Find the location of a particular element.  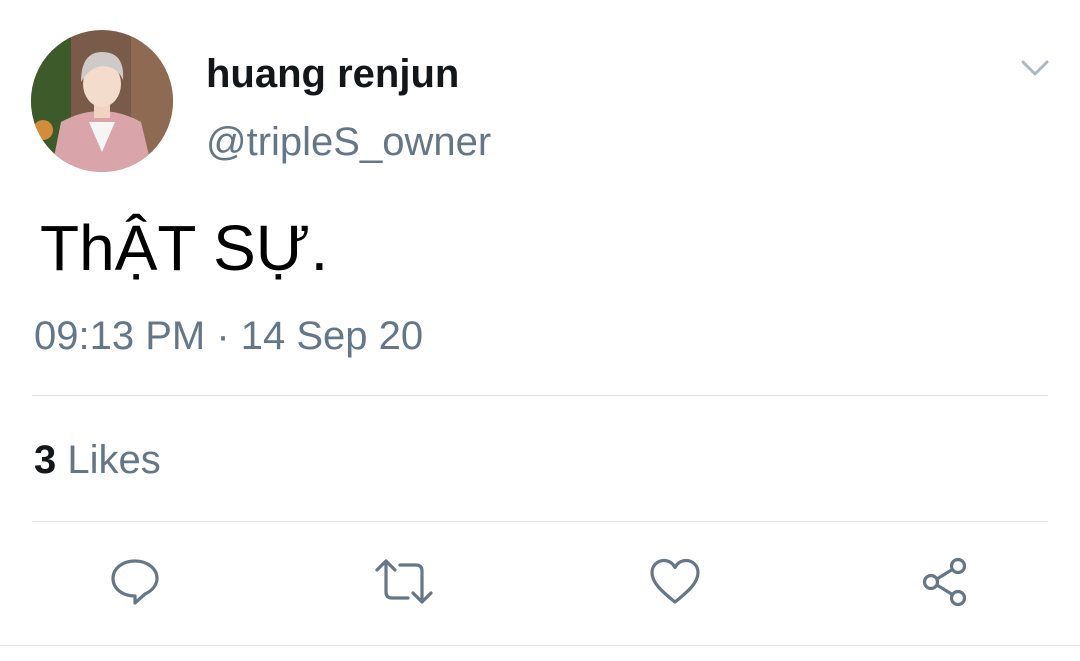

likes-label: Likes is located at coordinates (114, 460).